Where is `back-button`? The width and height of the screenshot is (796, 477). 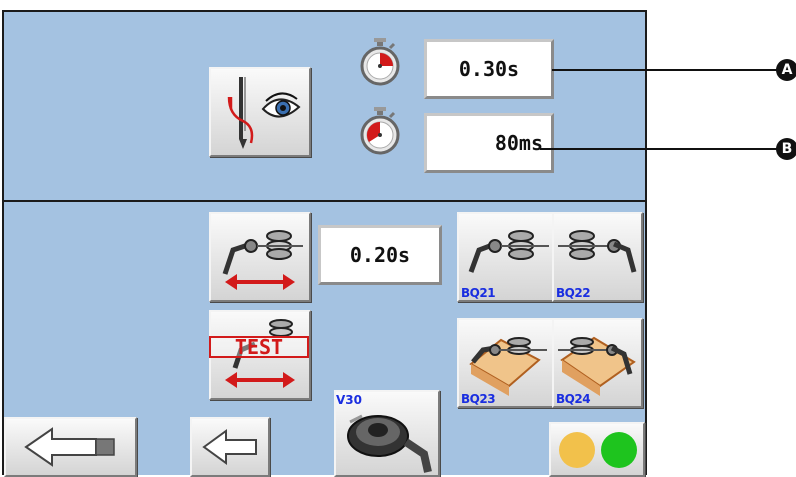 back-button is located at coordinates (230, 447).